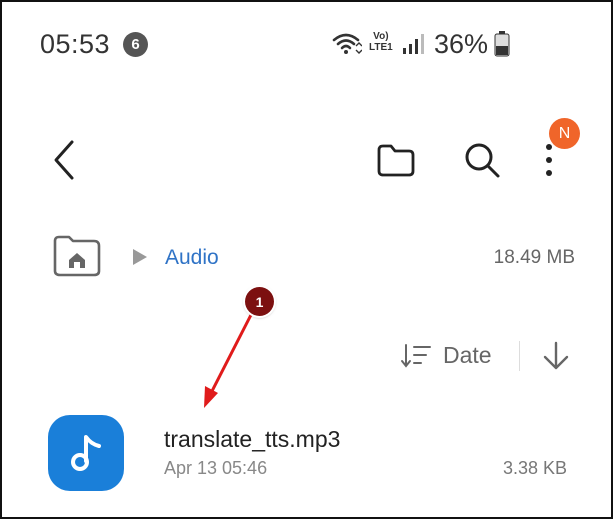 This screenshot has height=519, width=613. Describe the element at coordinates (381, 36) in the screenshot. I see `volte-label-top: Vo)` at that location.